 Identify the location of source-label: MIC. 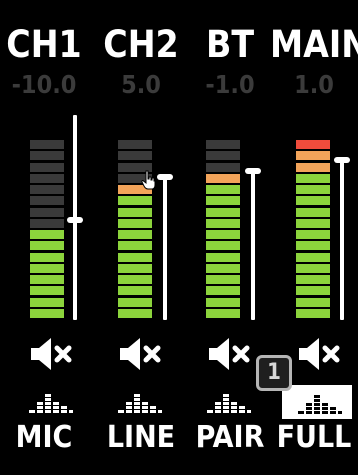
(44, 437).